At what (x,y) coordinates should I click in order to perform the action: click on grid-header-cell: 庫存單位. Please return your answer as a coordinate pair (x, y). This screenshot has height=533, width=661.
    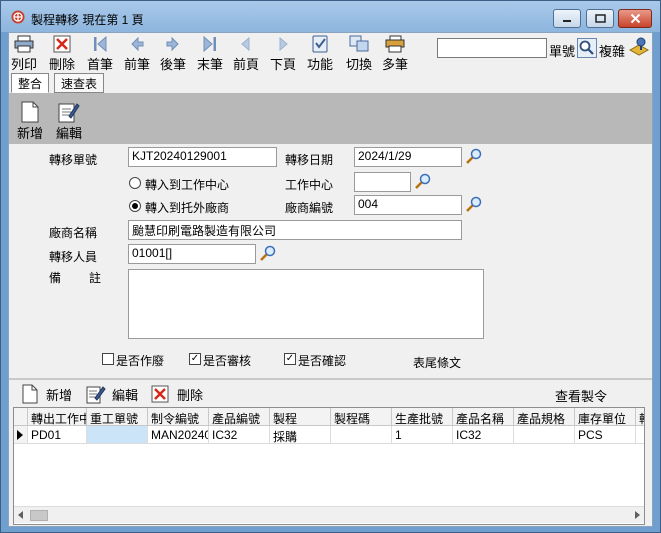
    Looking at the image, I should click on (605, 417).